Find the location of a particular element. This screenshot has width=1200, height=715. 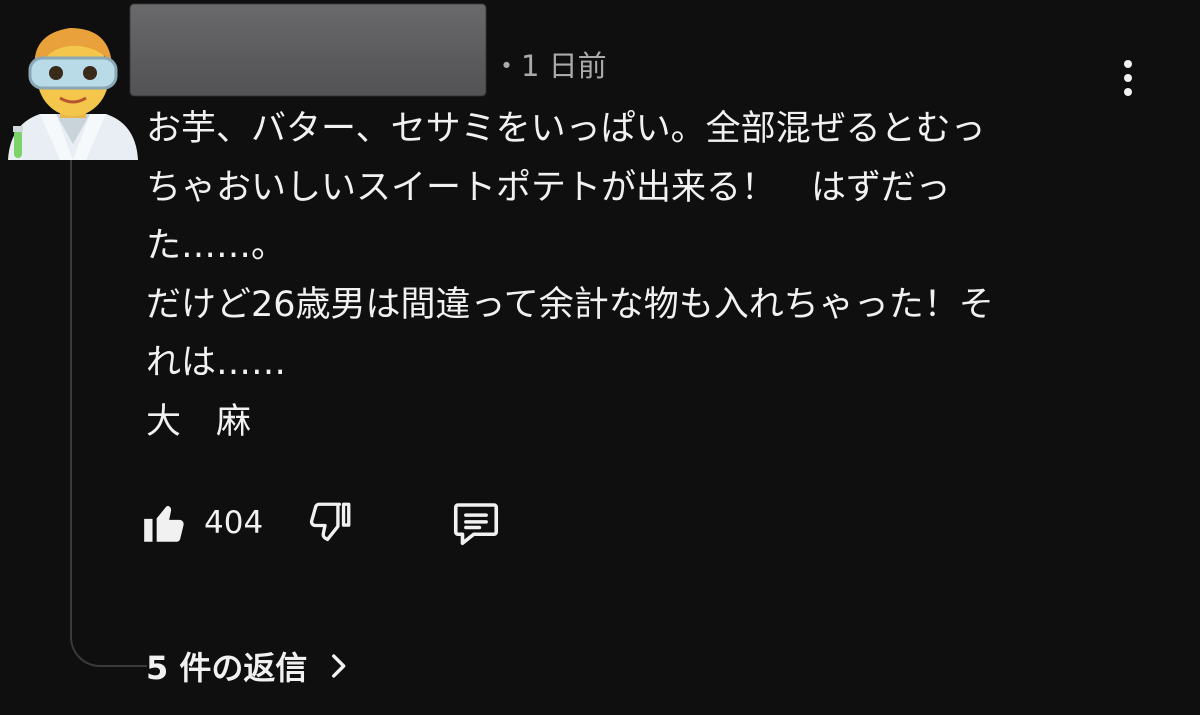

replies-label: 5 件の返信 is located at coordinates (227, 668).